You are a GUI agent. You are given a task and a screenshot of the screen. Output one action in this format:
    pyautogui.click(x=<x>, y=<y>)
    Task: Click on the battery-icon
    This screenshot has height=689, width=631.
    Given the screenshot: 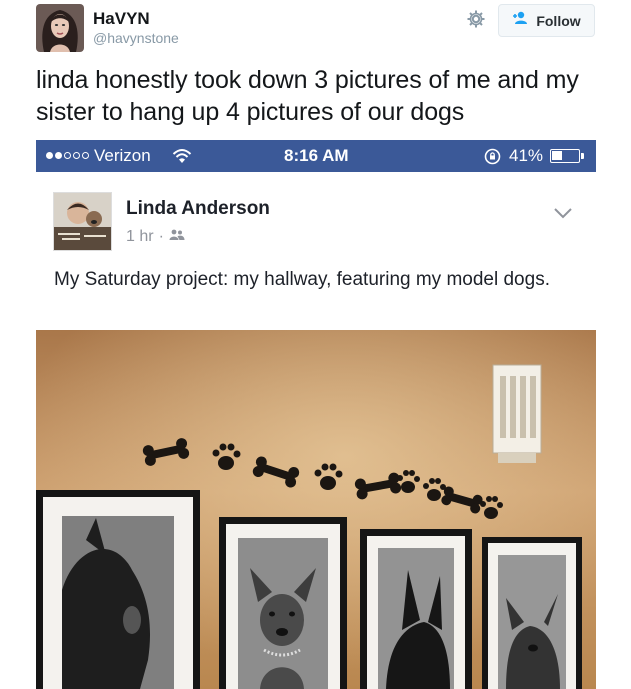 What is the action you would take?
    pyautogui.click(x=565, y=156)
    